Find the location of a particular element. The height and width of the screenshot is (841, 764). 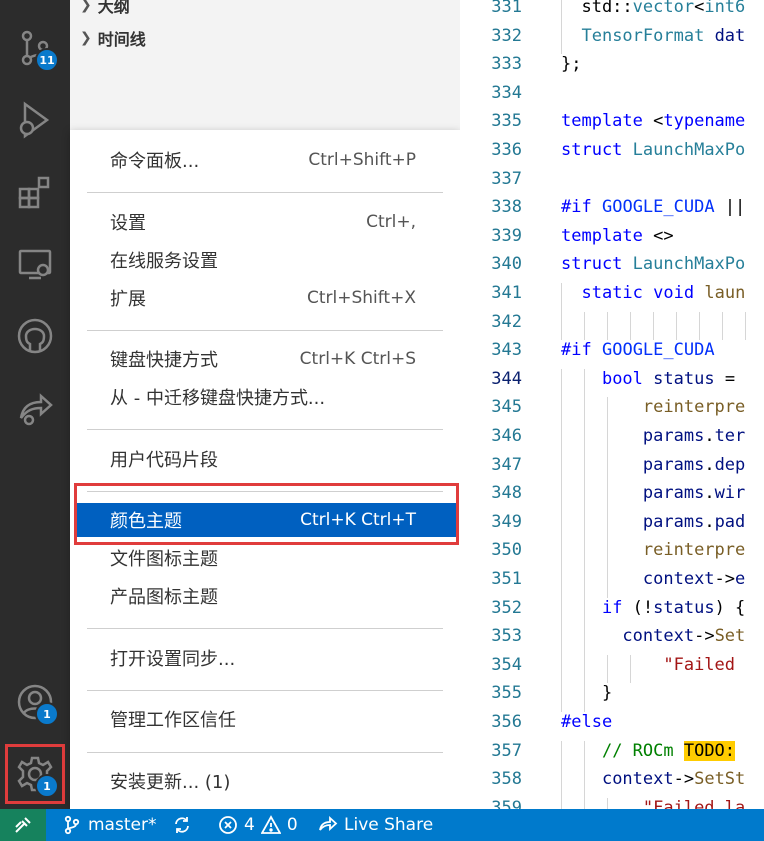

code-line: 359 "Failed la is located at coordinates (612, 803).